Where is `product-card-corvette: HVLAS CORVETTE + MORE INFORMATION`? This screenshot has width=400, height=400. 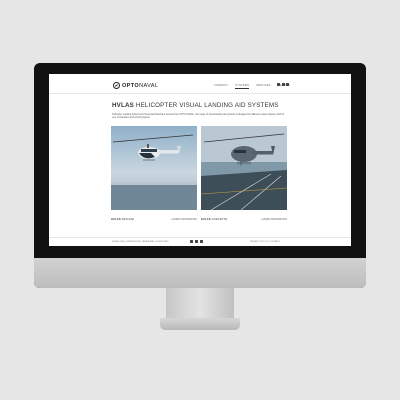
product-card-corvette: HVLAS CORVETTE + MORE INFORMATION is located at coordinates (244, 173).